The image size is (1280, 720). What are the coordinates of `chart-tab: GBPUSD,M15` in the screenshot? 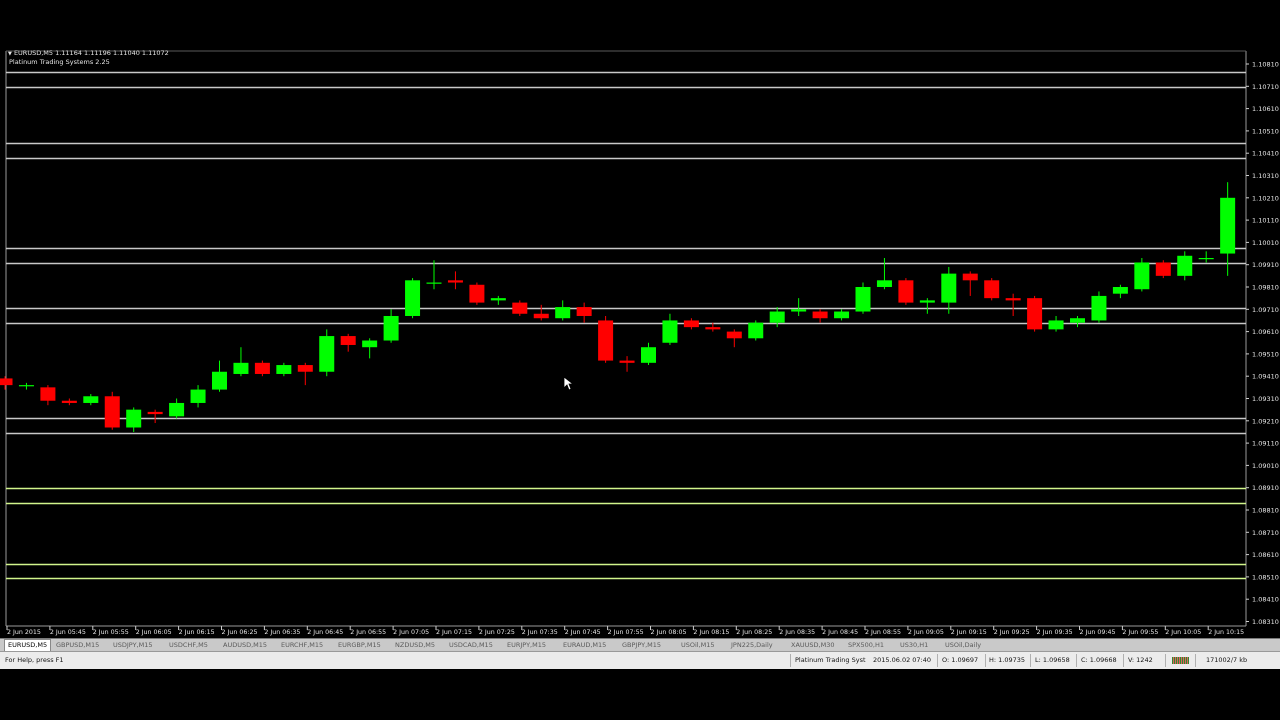 It's located at (77, 645).